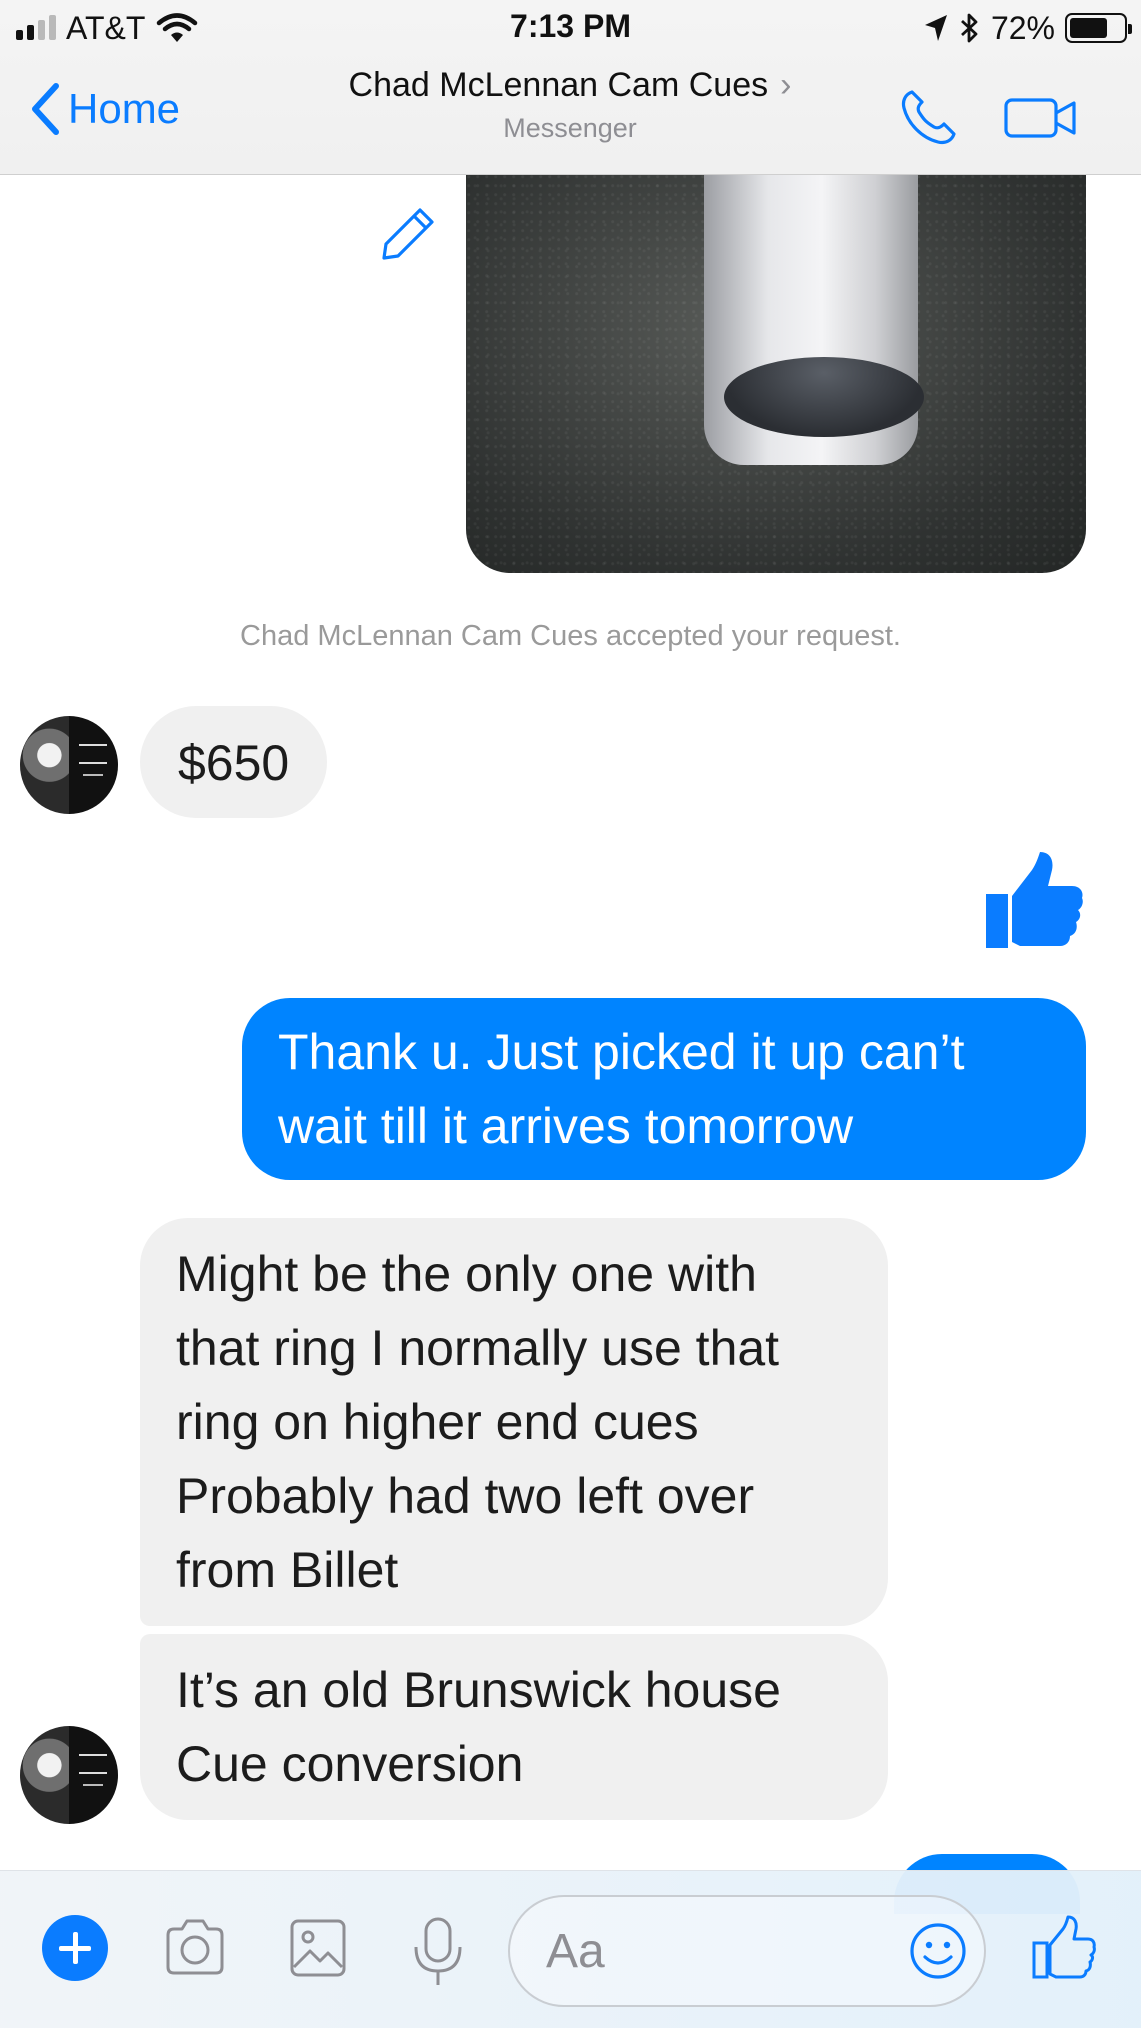 This screenshot has height=2028, width=1141. What do you see at coordinates (195, 1948) in the screenshot?
I see `camera-icon` at bounding box center [195, 1948].